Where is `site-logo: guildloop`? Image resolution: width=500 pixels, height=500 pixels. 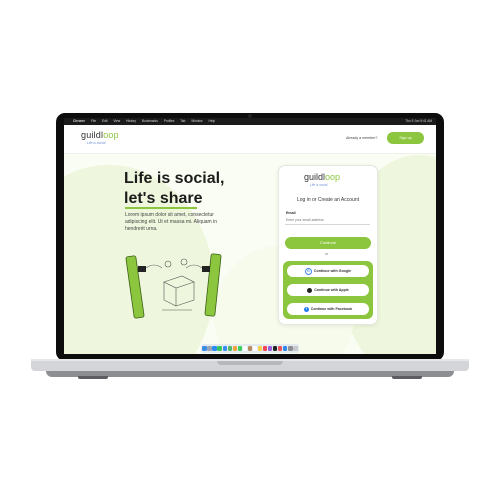 site-logo: guildloop is located at coordinates (100, 135).